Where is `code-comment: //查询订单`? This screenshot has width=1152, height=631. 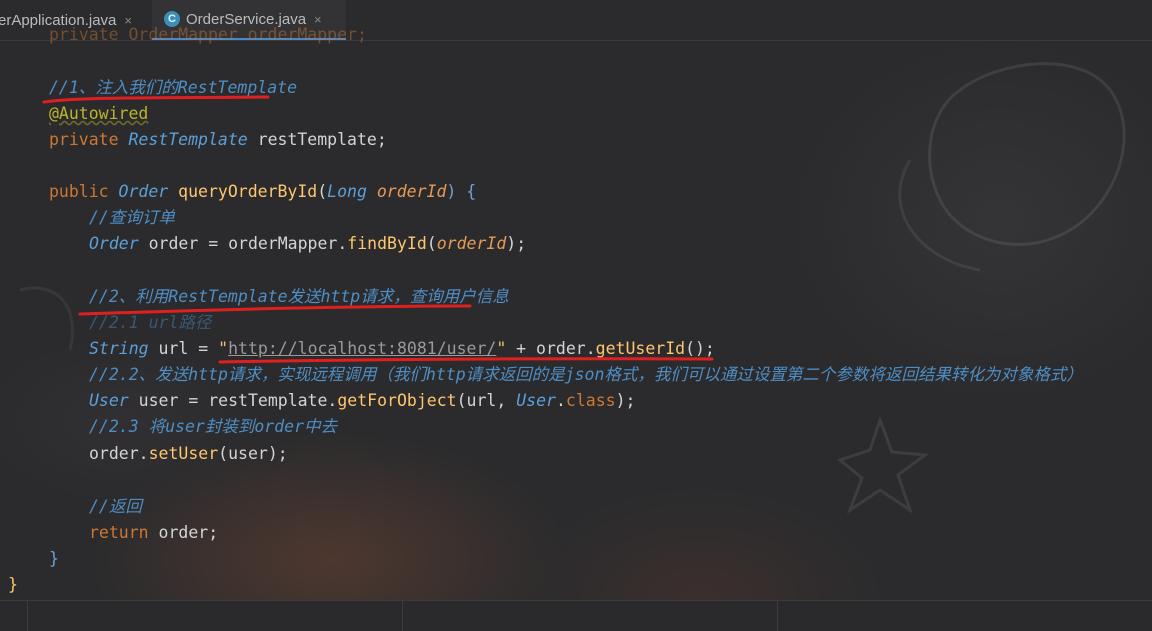
code-comment: //查询订单 is located at coordinates (132, 217).